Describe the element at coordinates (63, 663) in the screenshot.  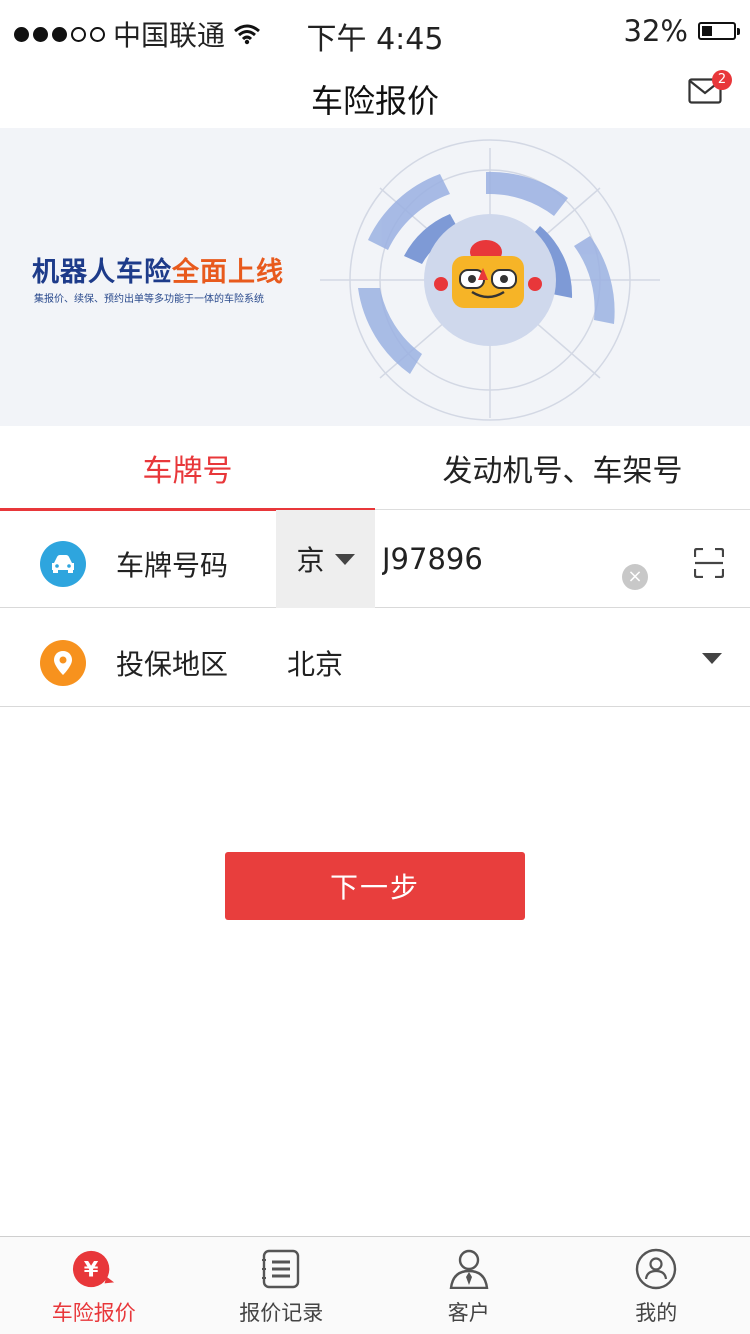
I see `location-pin-icon` at that location.